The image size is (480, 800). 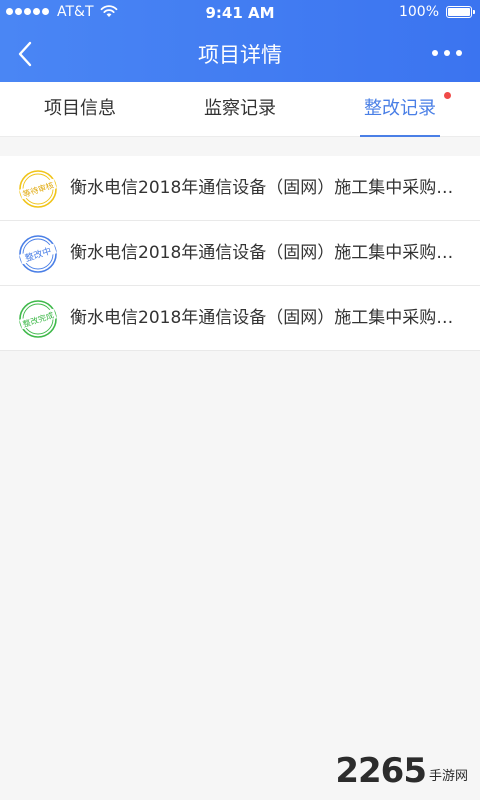 What do you see at coordinates (400, 109) in the screenshot?
I see `tab-rectification-records: 整改记录` at bounding box center [400, 109].